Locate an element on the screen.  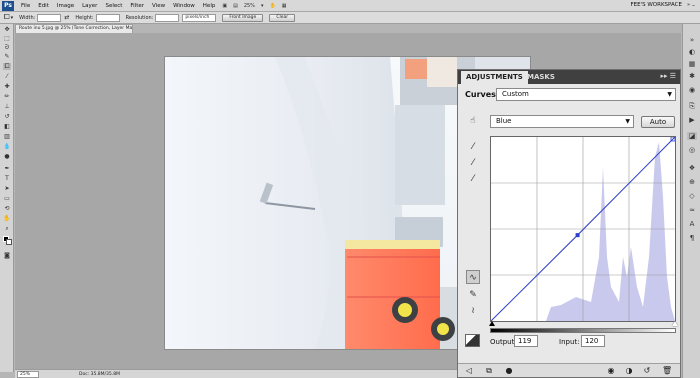
curves-chart is located at coordinates (583, 229).